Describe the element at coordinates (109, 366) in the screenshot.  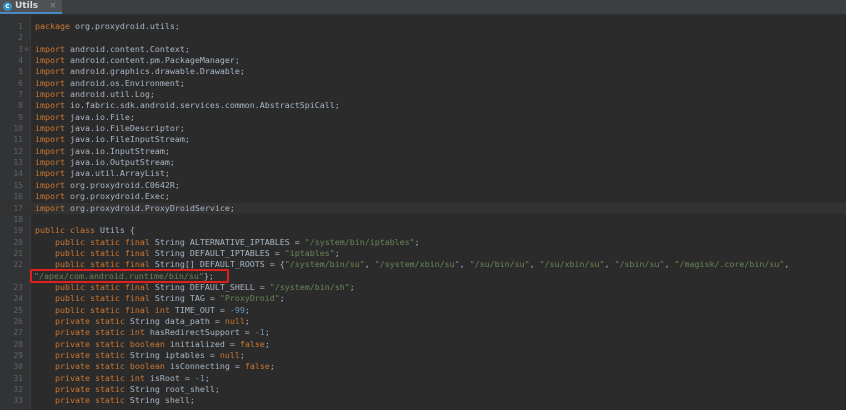
I see `code-token: private static boolean` at that location.